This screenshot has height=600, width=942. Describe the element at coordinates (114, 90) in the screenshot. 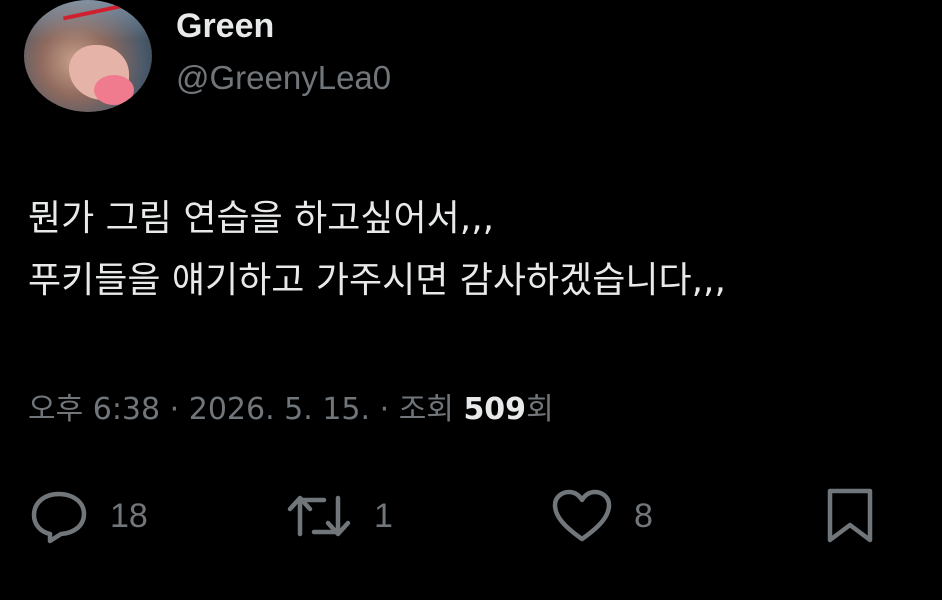

I see `avatar-heart` at that location.